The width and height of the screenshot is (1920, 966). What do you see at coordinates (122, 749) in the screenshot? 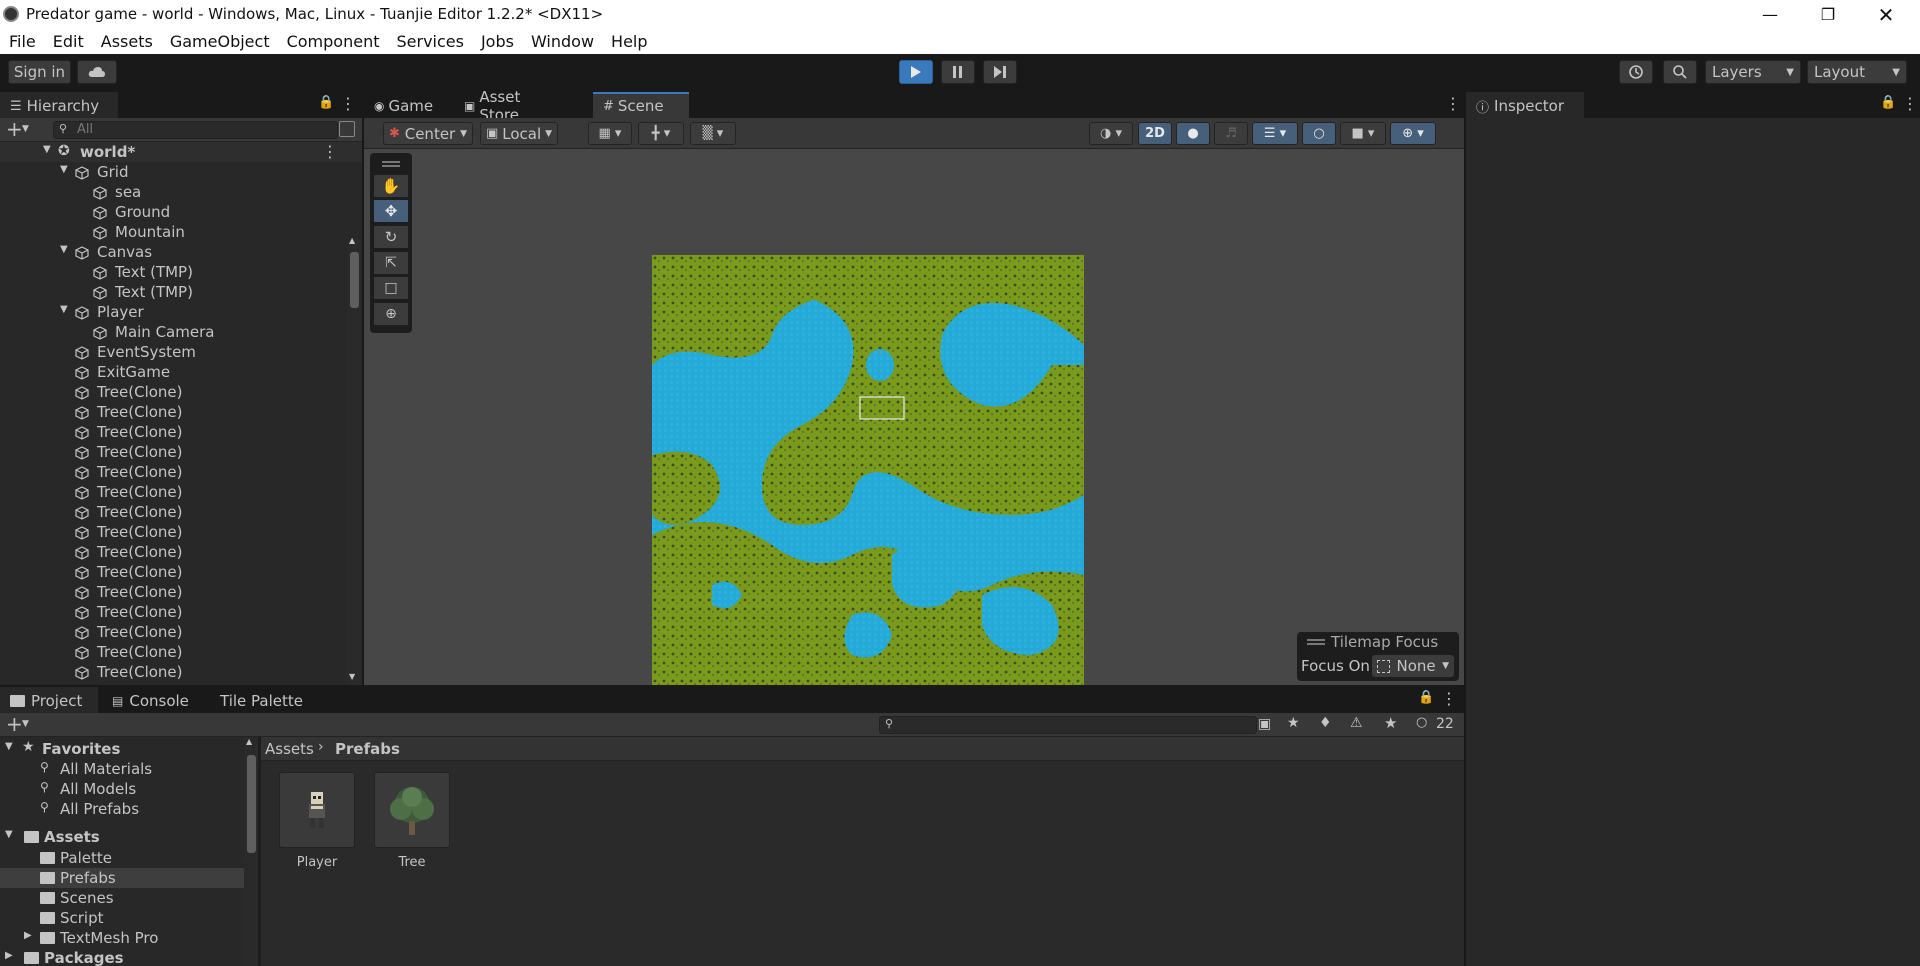
I see `favorites-row: ▼ ★ Favorites` at bounding box center [122, 749].